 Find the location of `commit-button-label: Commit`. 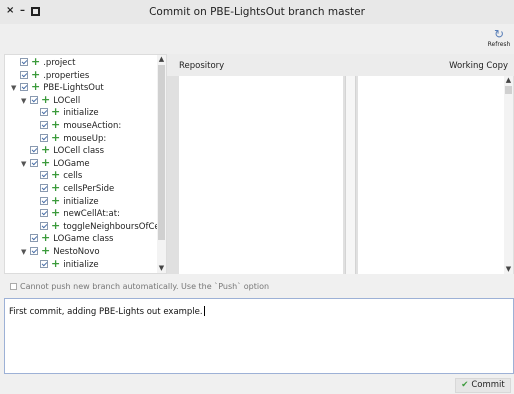

commit-button-label: Commit is located at coordinates (488, 385).